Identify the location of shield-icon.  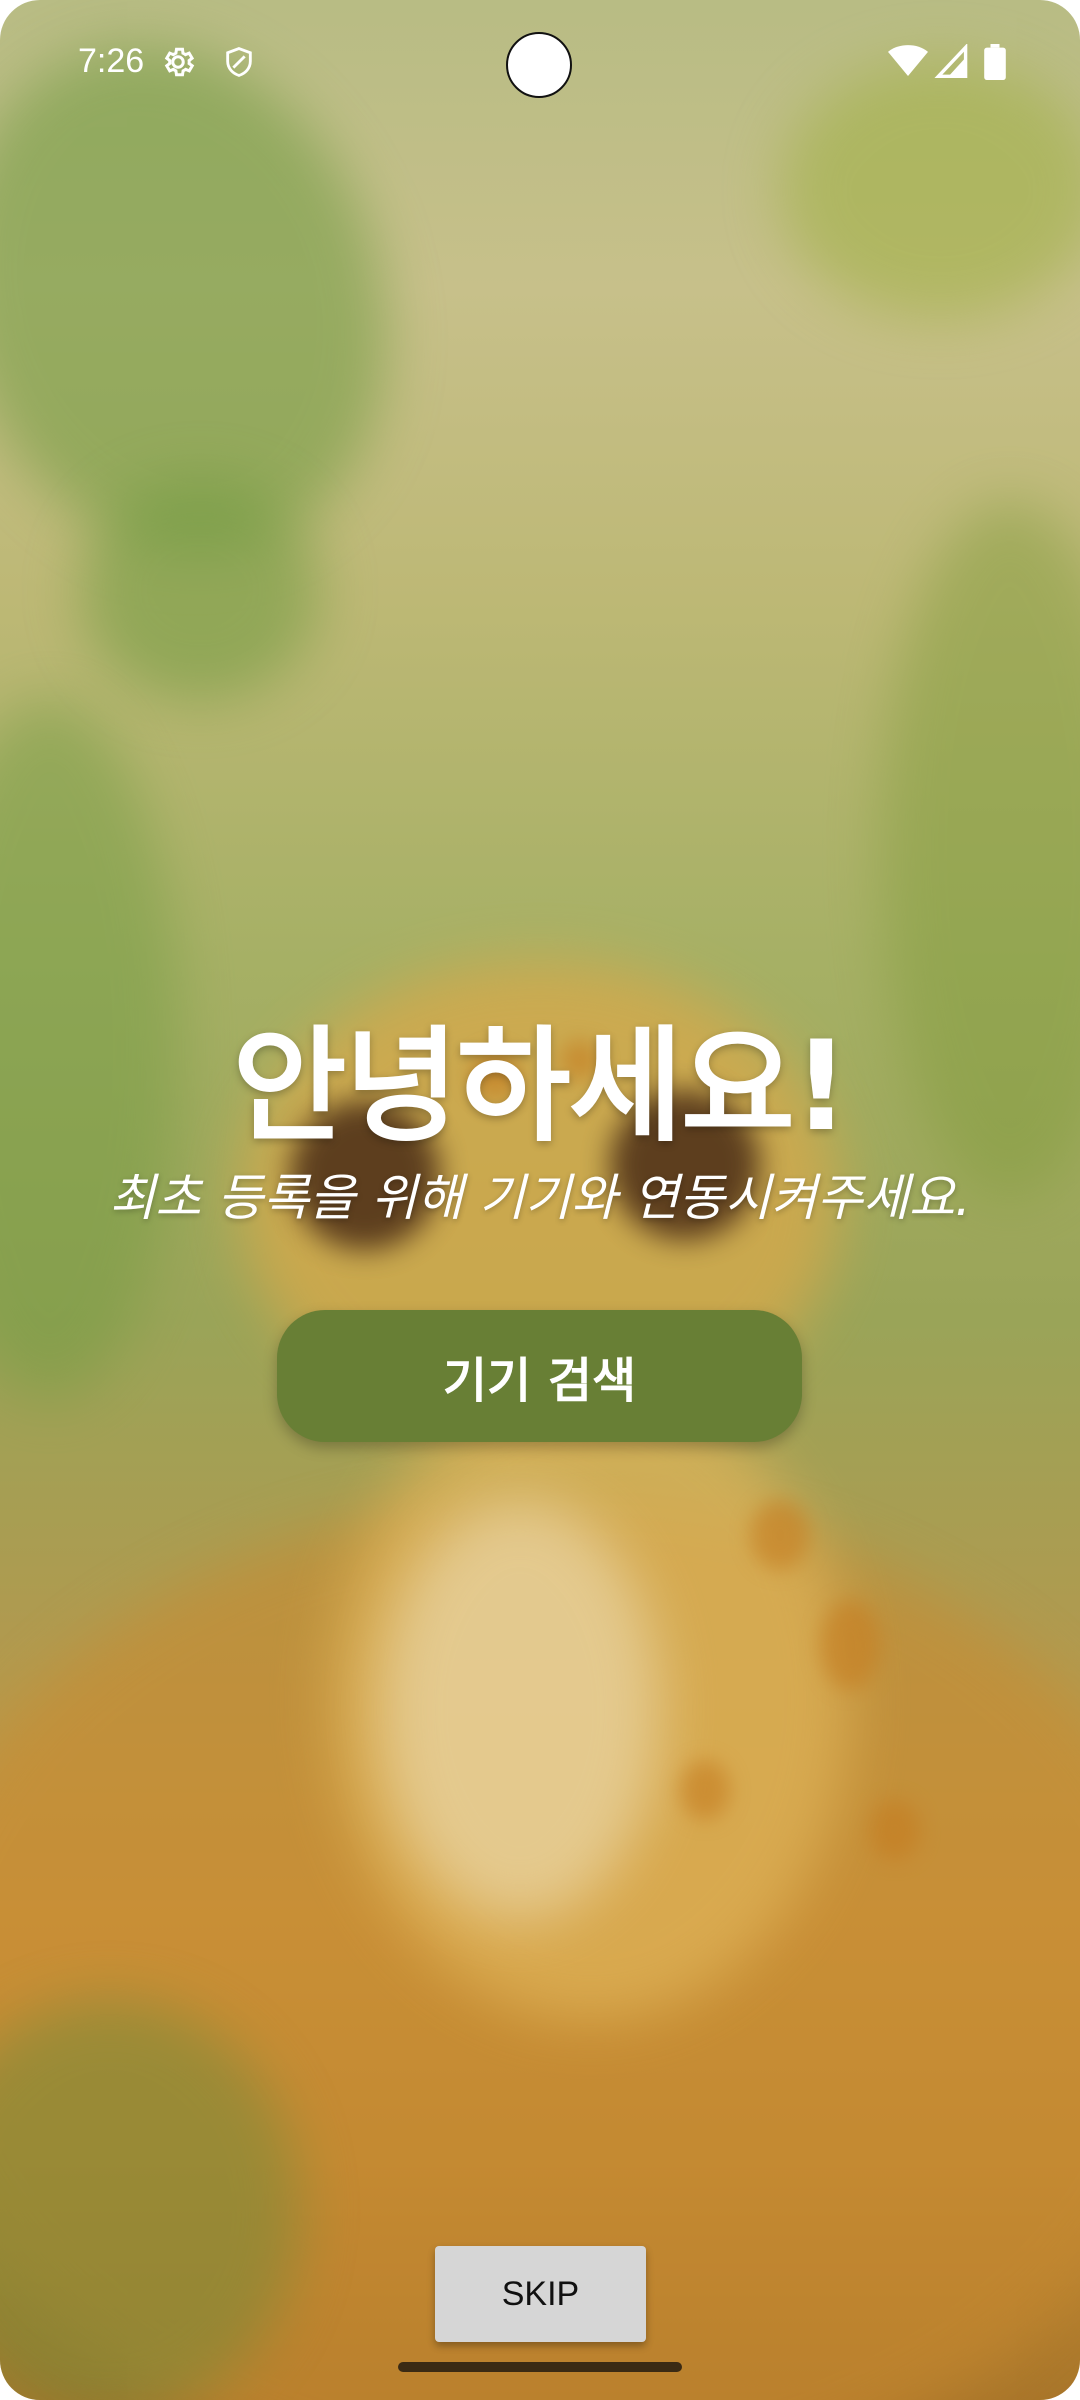
(239, 64).